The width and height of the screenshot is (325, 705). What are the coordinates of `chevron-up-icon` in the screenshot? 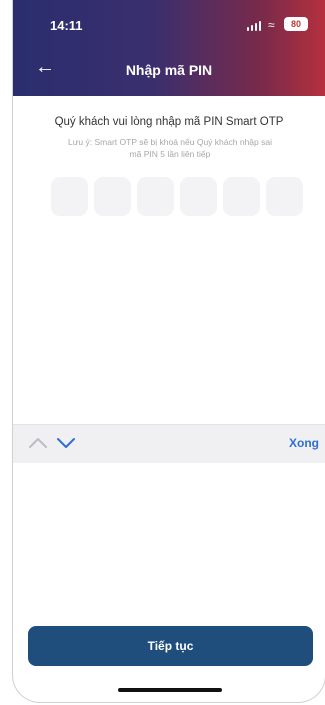 It's located at (38, 443).